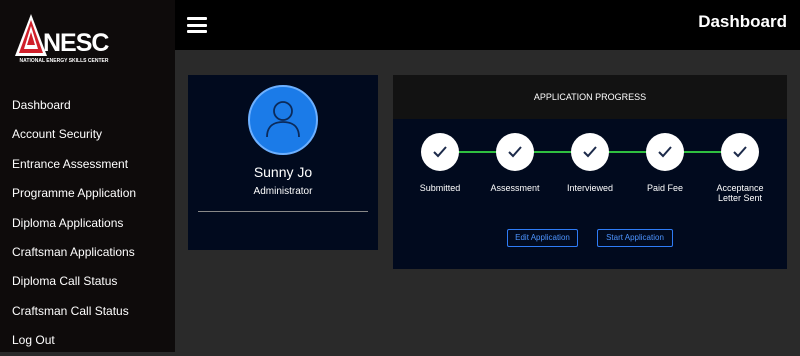 Image resolution: width=800 pixels, height=356 pixels. I want to click on sidebar-item-programme-application: Programme Application, so click(87, 193).